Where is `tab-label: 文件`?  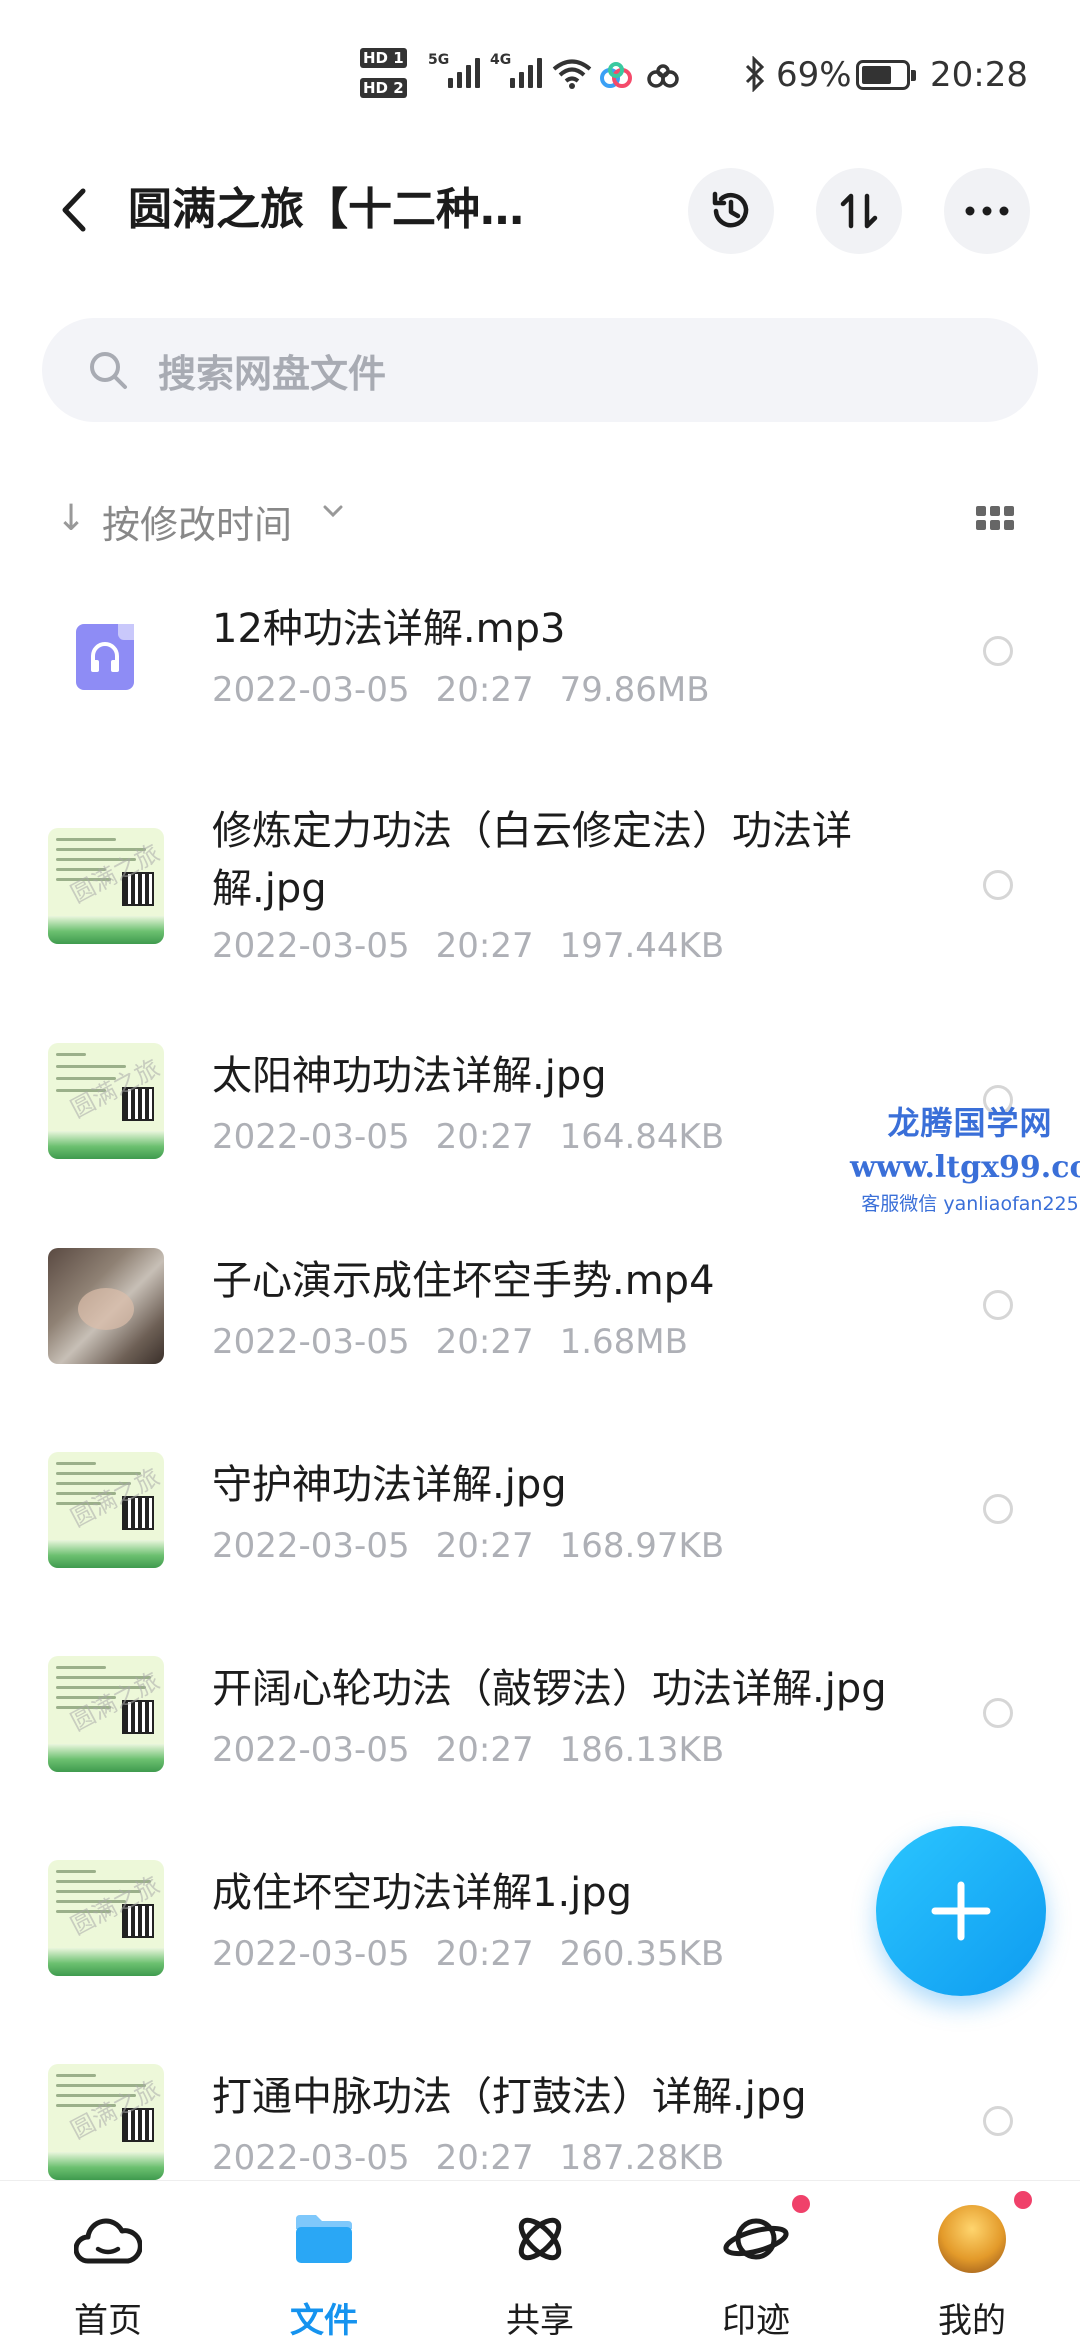 tab-label: 文件 is located at coordinates (324, 2321).